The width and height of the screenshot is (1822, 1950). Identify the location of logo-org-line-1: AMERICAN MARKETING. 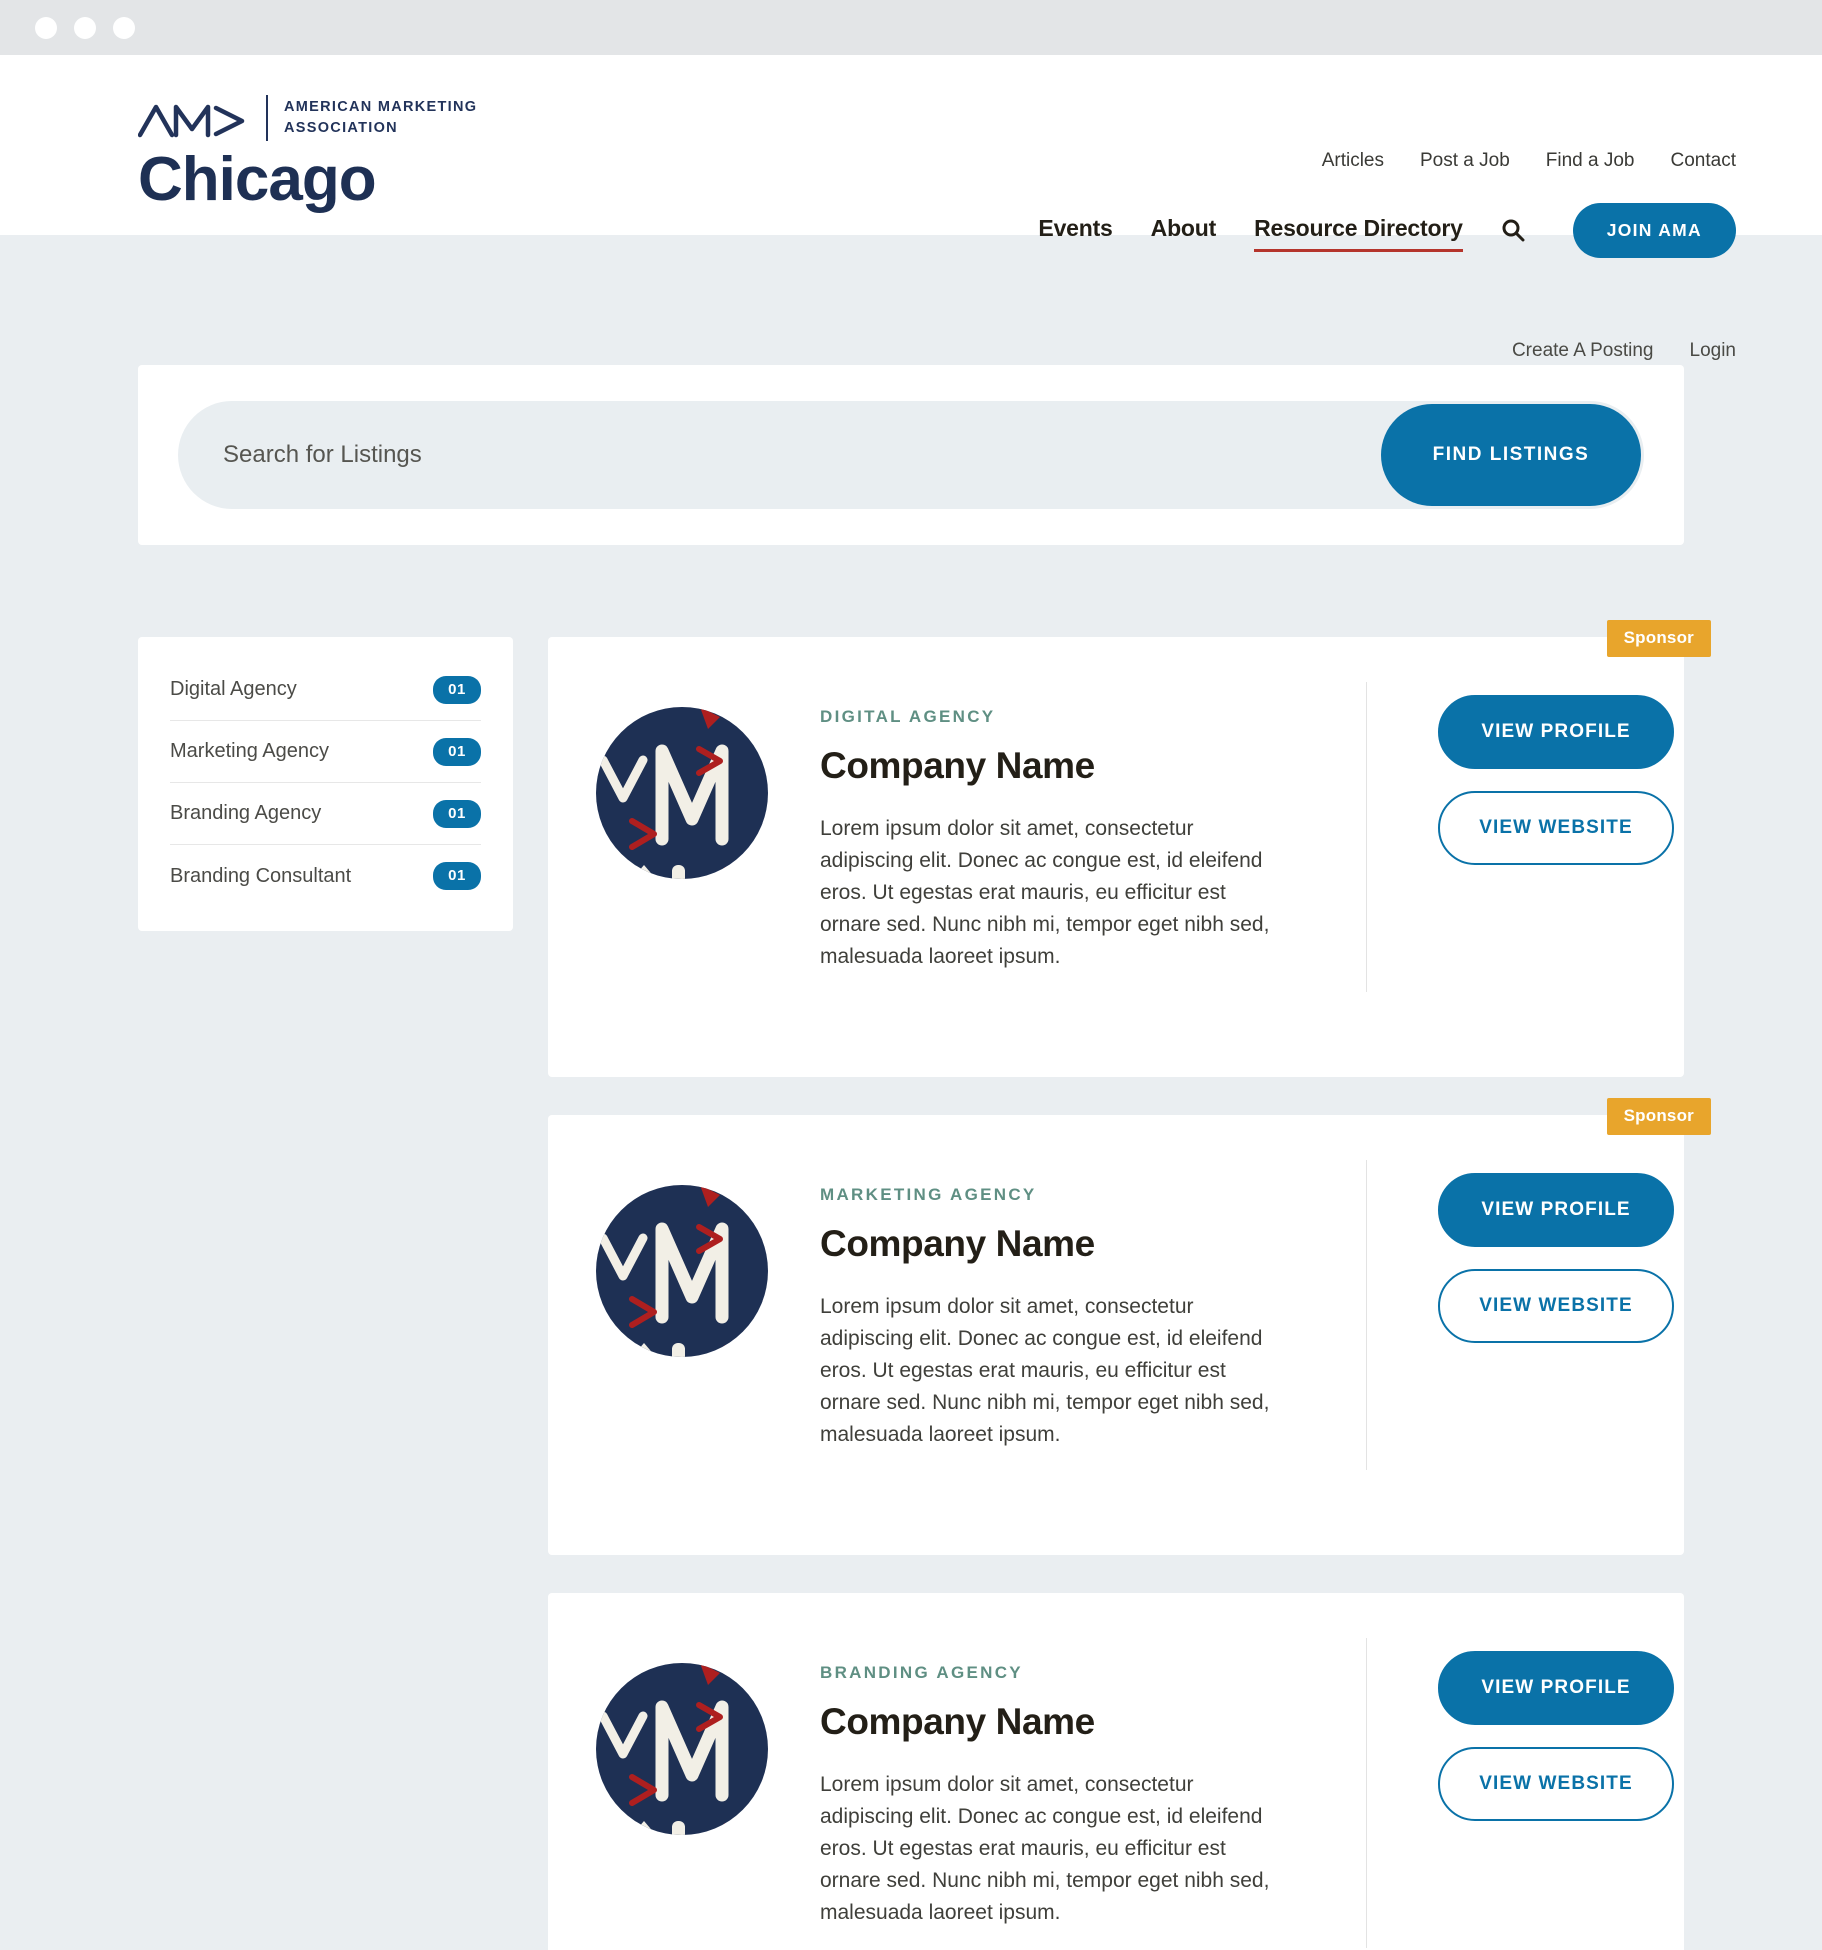
(381, 107).